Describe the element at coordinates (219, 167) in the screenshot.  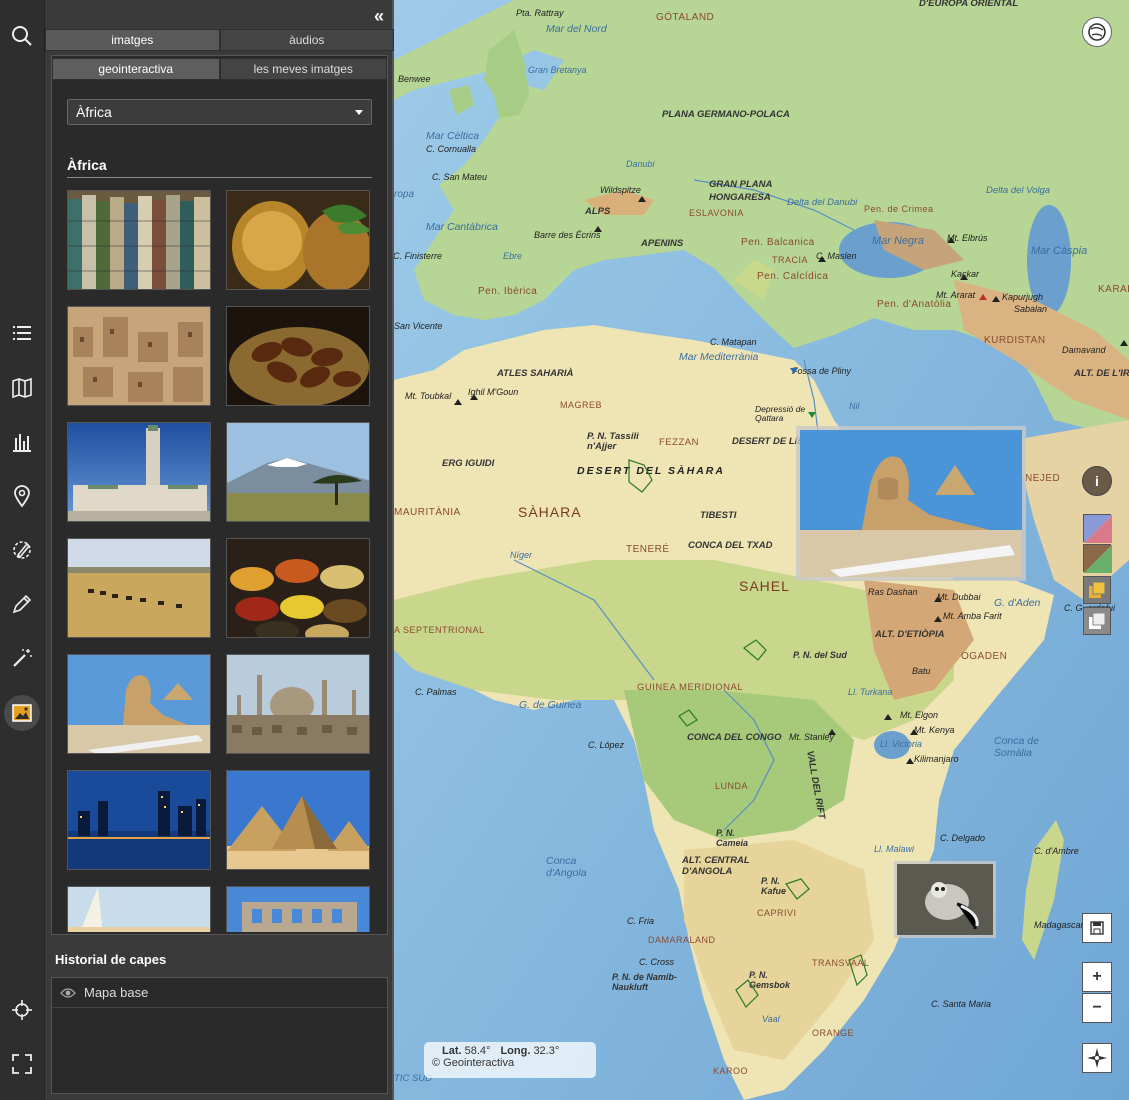
I see `section-title: Àfrica` at that location.